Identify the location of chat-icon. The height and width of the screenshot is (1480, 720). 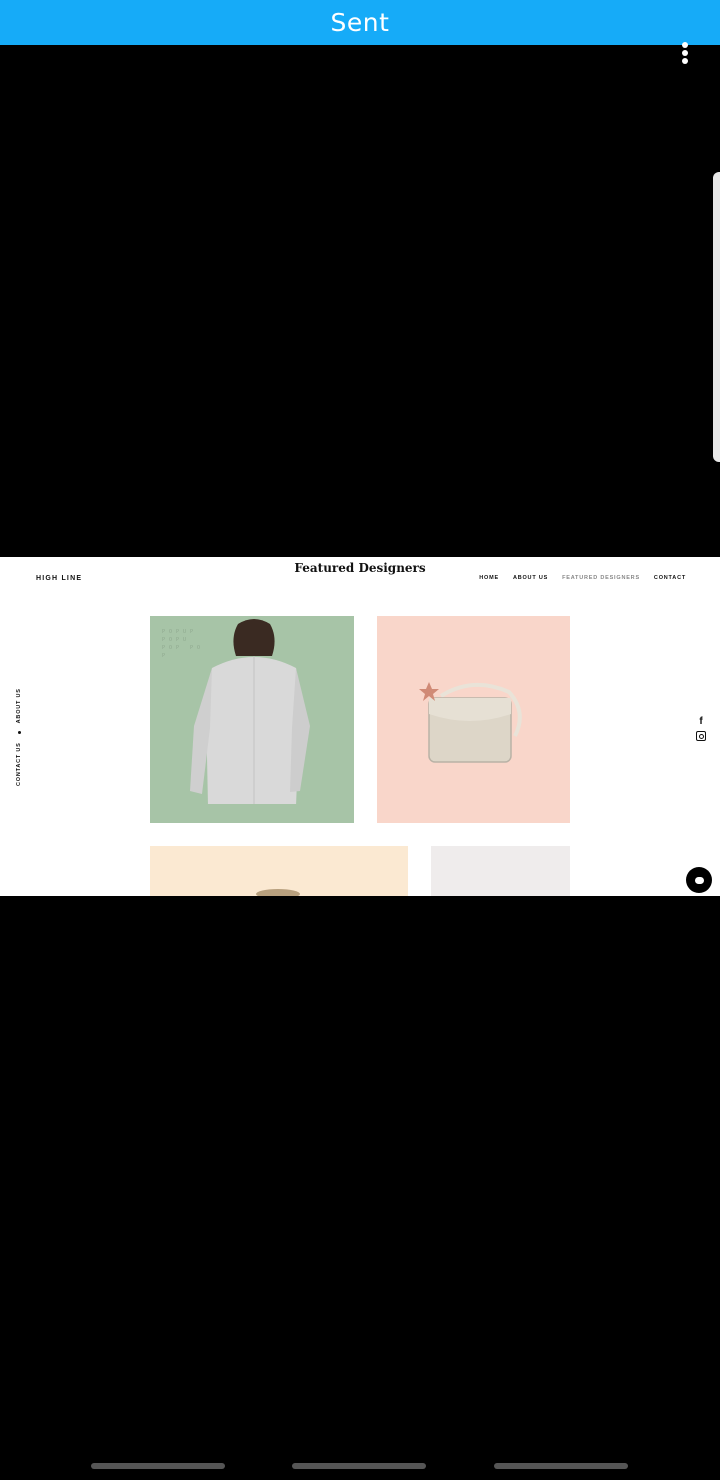
(699, 880).